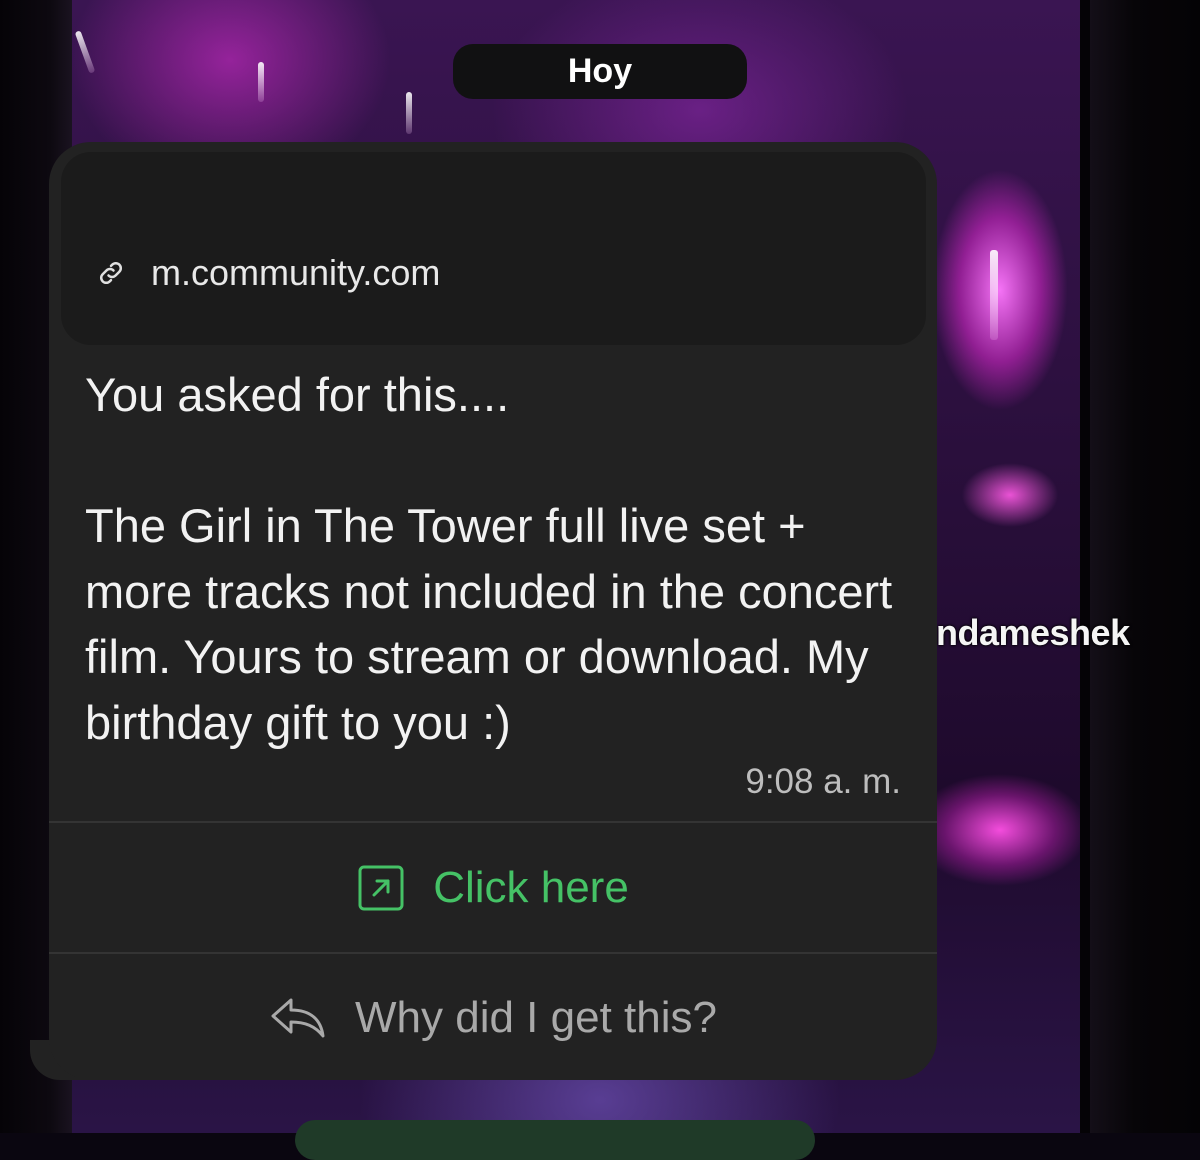 This screenshot has height=1160, width=1200. What do you see at coordinates (536, 1017) in the screenshot?
I see `why-label: Why did I get this?` at bounding box center [536, 1017].